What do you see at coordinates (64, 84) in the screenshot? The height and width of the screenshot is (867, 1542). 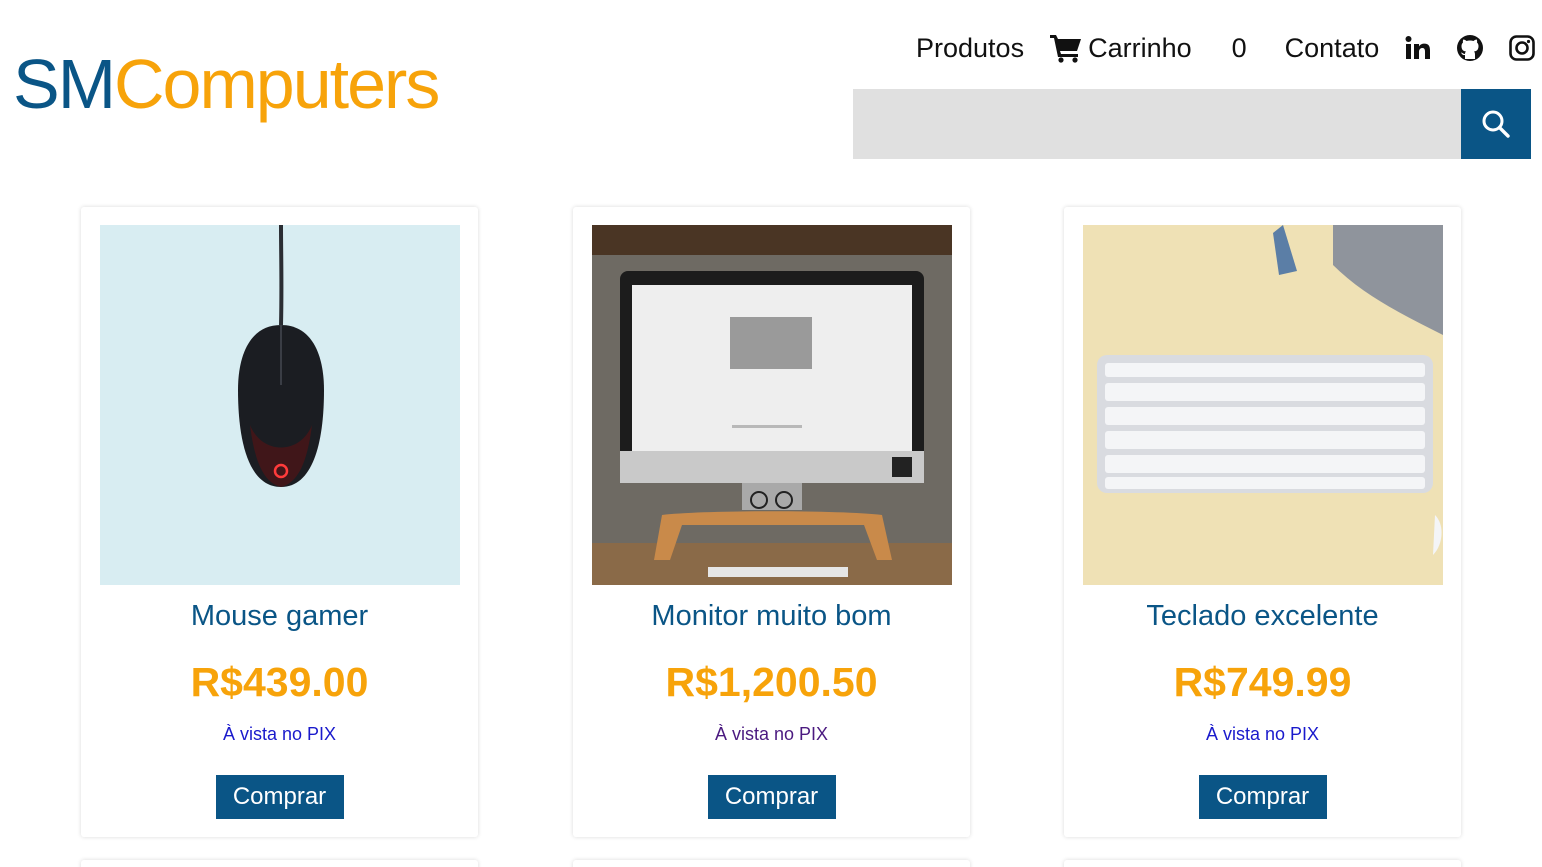 I see `logo-part-sm: SM` at bounding box center [64, 84].